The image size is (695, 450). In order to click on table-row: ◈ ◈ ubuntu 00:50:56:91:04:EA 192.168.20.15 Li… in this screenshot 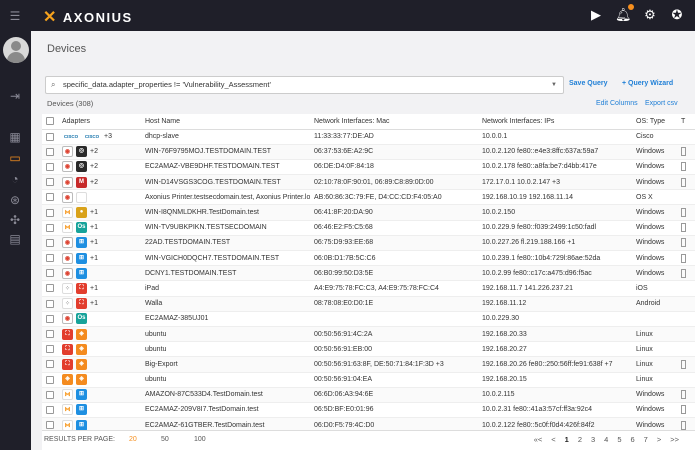, I will do `click(368, 380)`.